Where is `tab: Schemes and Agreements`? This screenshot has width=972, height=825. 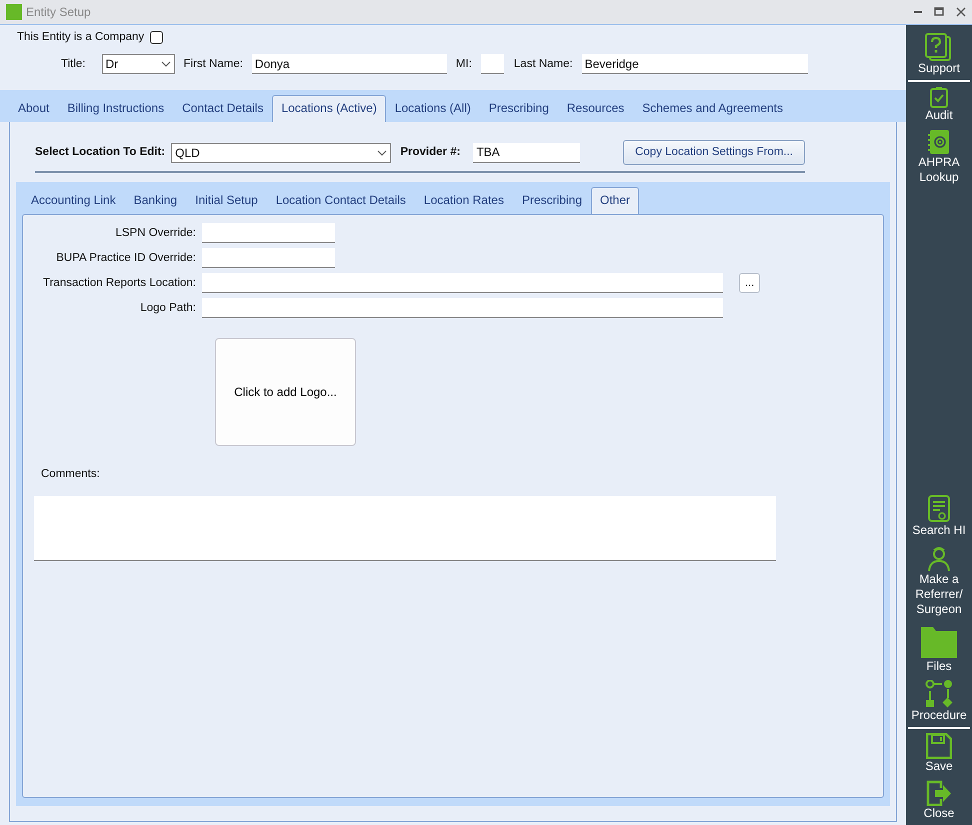
tab: Schemes and Agreements is located at coordinates (712, 108).